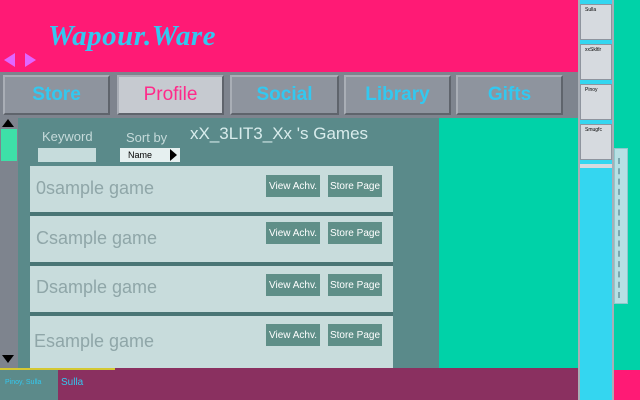  I want to click on keyword-input, so click(67, 155).